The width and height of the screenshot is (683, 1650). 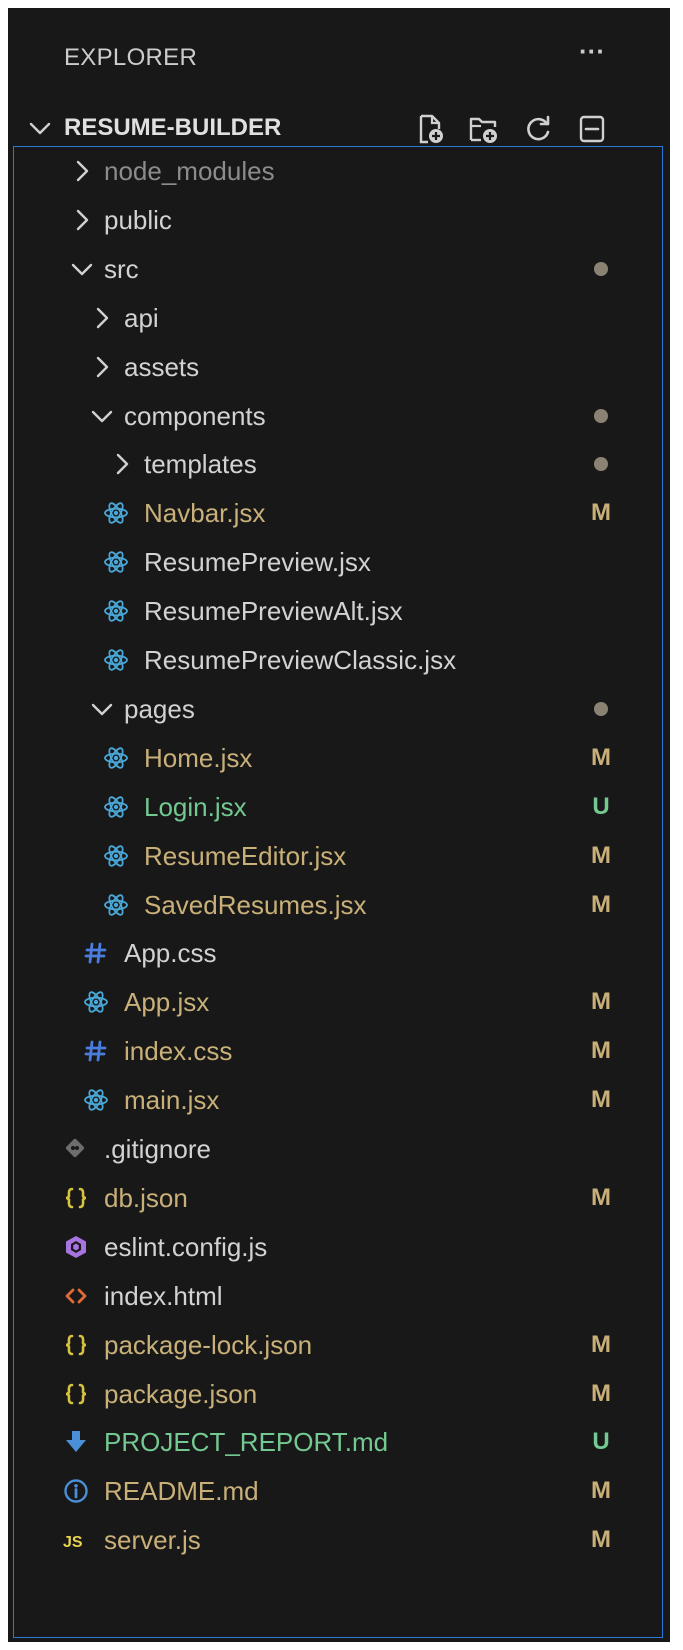 I want to click on tree-item-label: package.json, so click(x=181, y=1393).